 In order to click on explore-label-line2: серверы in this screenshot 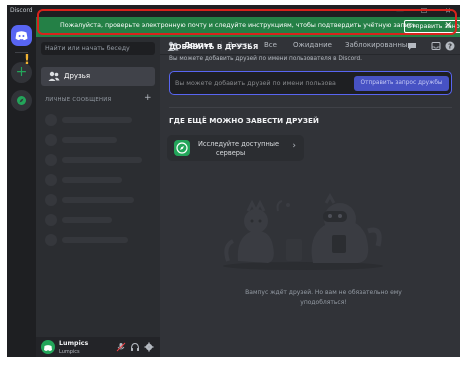, I will do `click(231, 153)`.